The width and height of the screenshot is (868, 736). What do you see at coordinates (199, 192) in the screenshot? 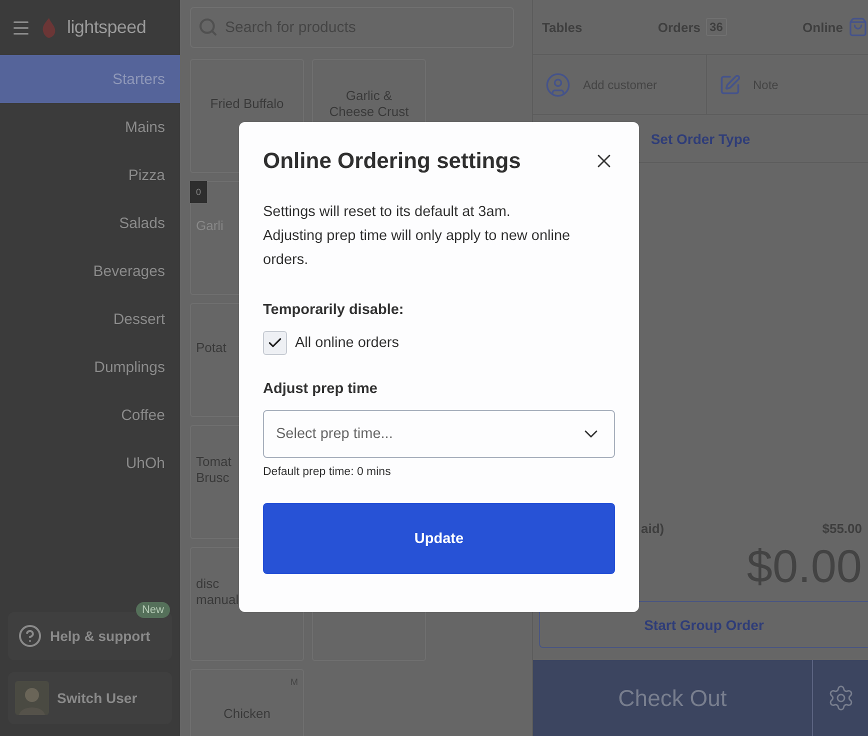
I see `count-badge: 0` at bounding box center [199, 192].